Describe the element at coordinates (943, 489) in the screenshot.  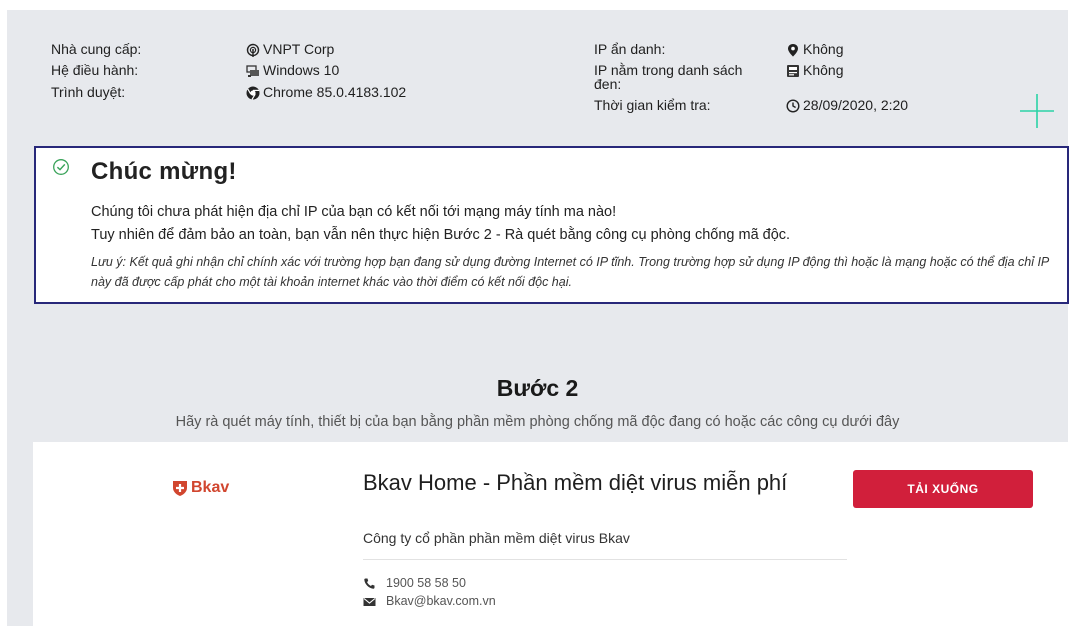
I see `download-button: TẢI XUỐNG` at that location.